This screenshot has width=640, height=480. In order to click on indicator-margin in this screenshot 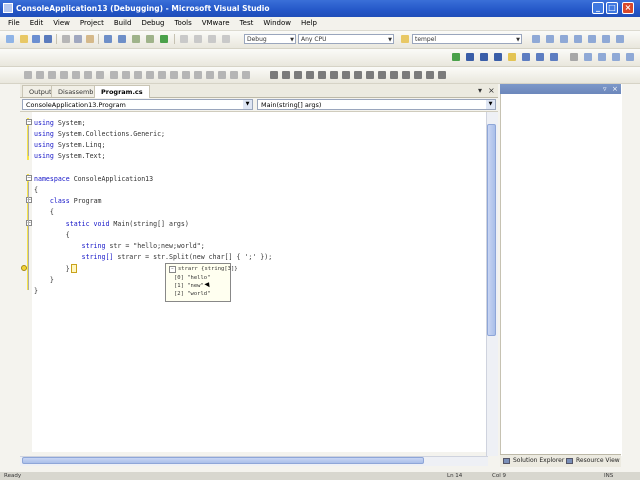, I will do `click(26, 282)`.